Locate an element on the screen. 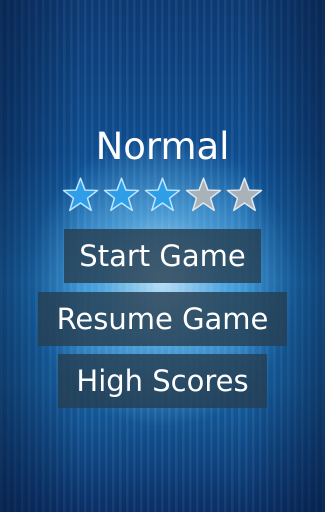 This screenshot has width=325, height=512. start-game-button: Start Game is located at coordinates (162, 256).